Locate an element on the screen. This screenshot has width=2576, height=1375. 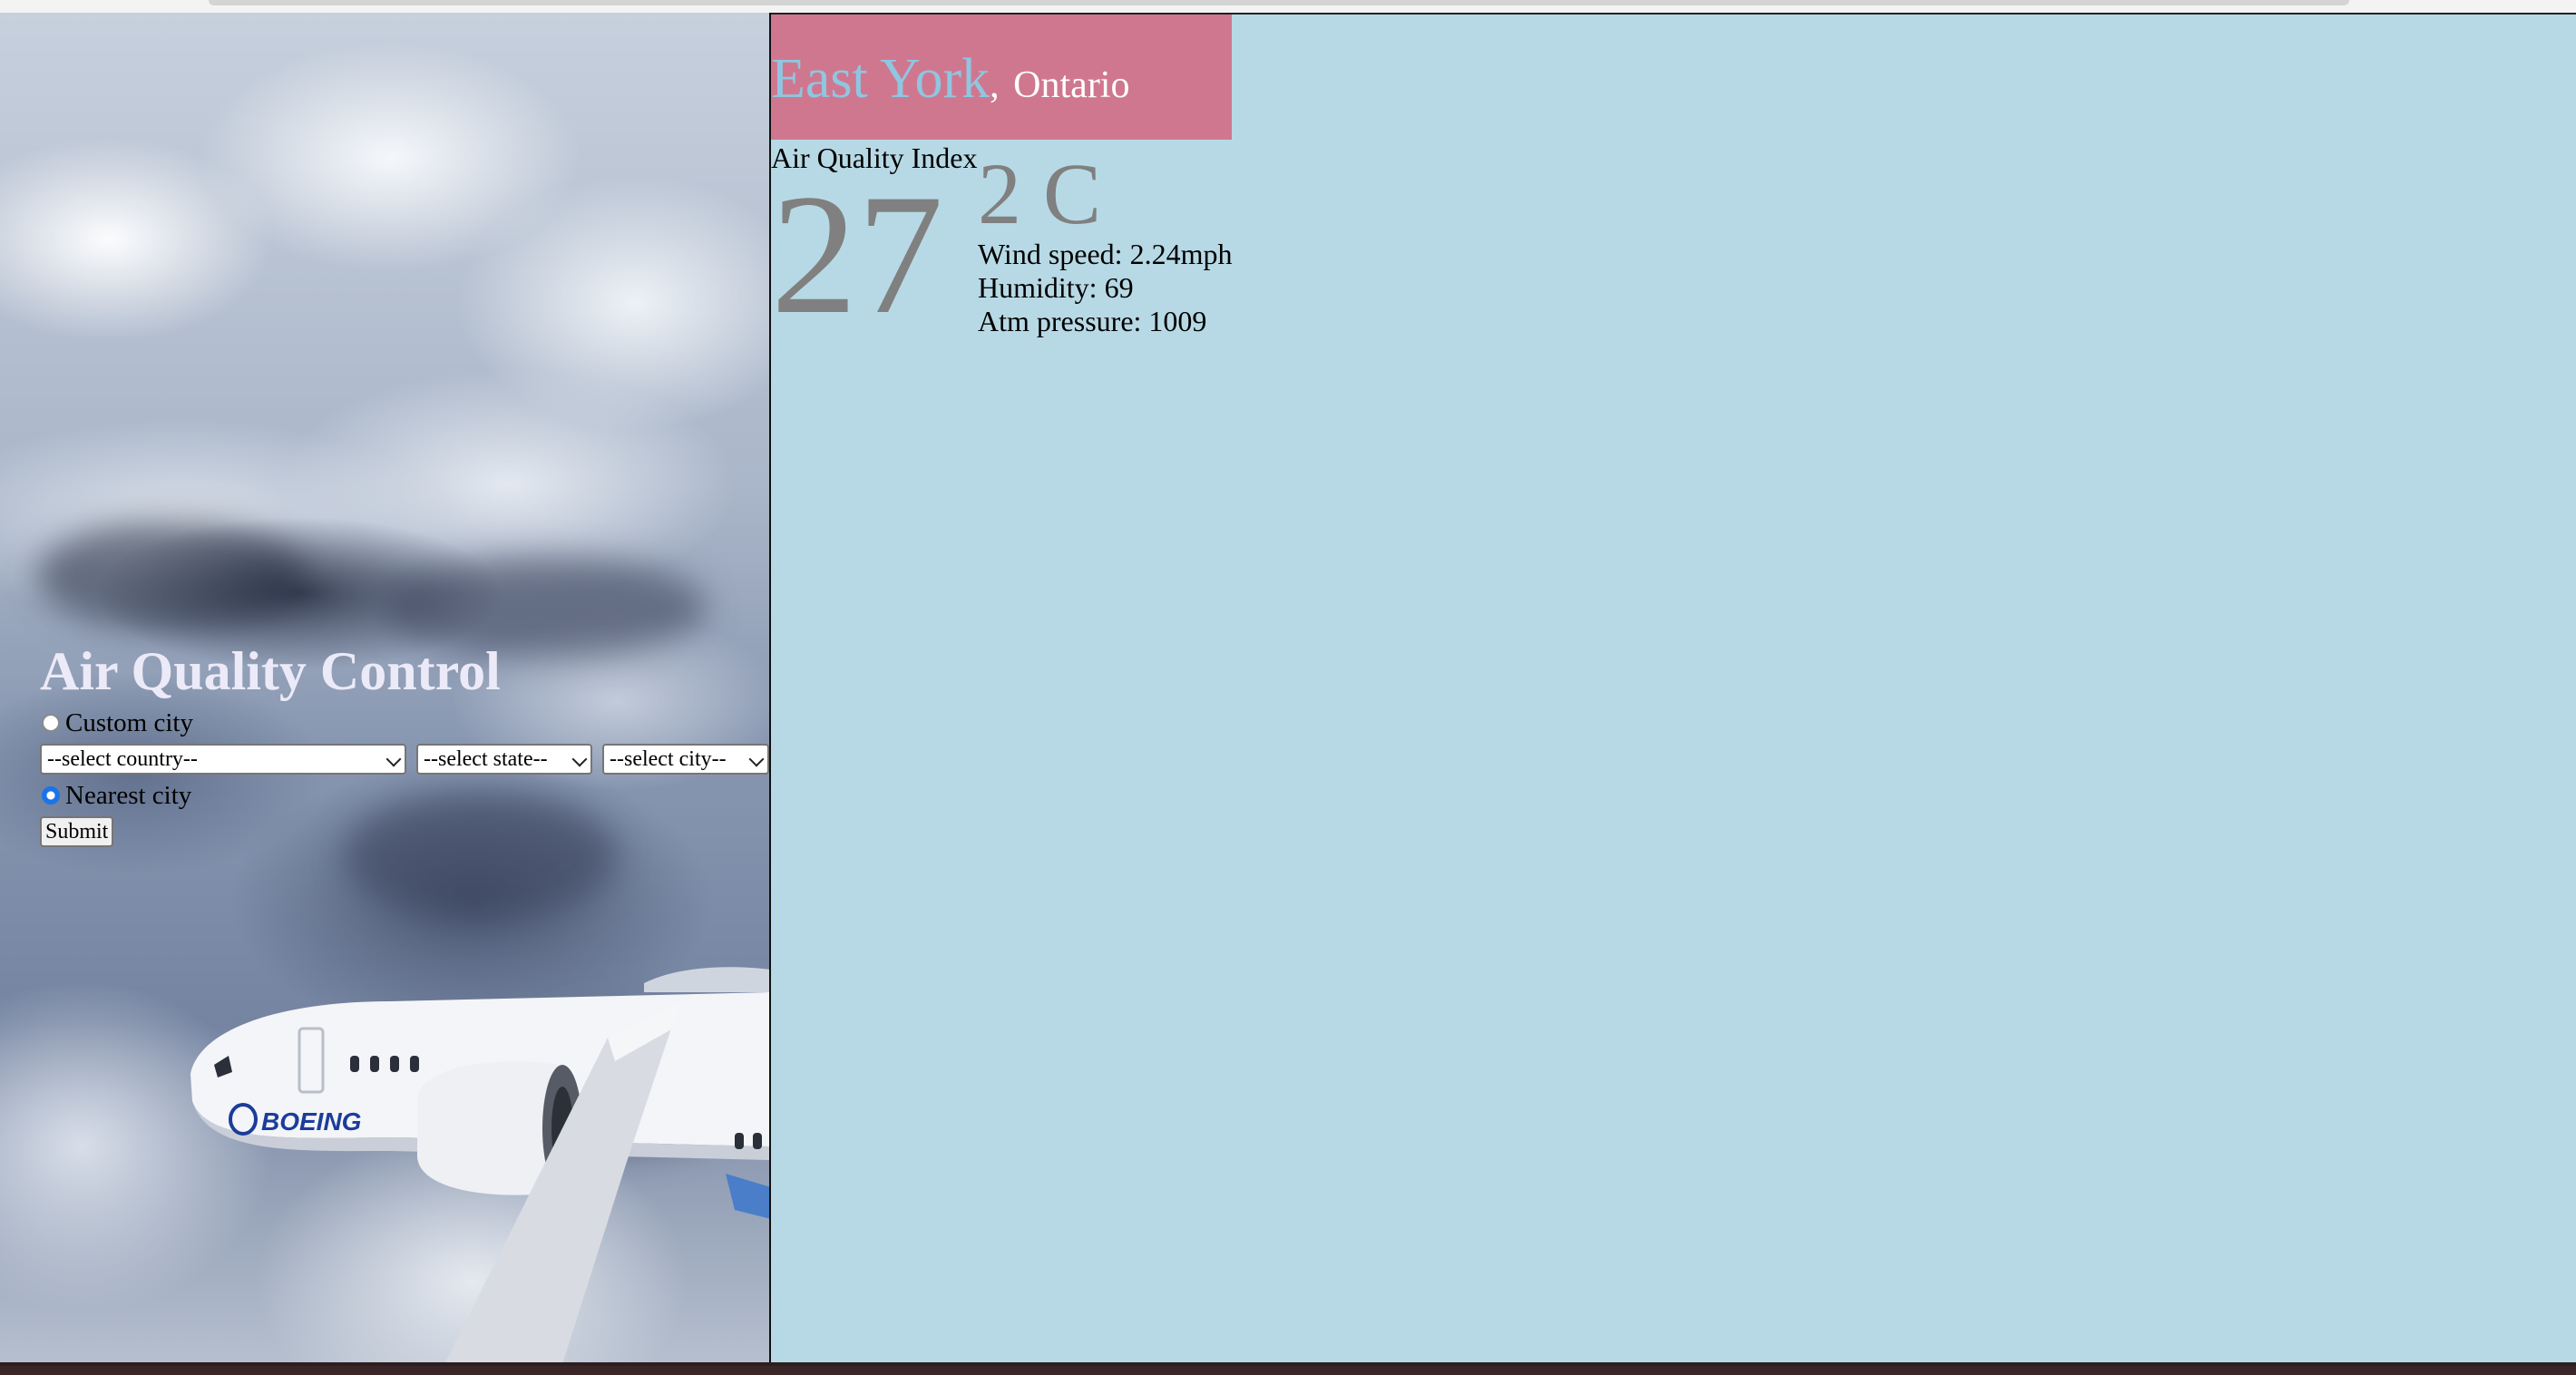
state-select: --select state-- is located at coordinates (504, 759).